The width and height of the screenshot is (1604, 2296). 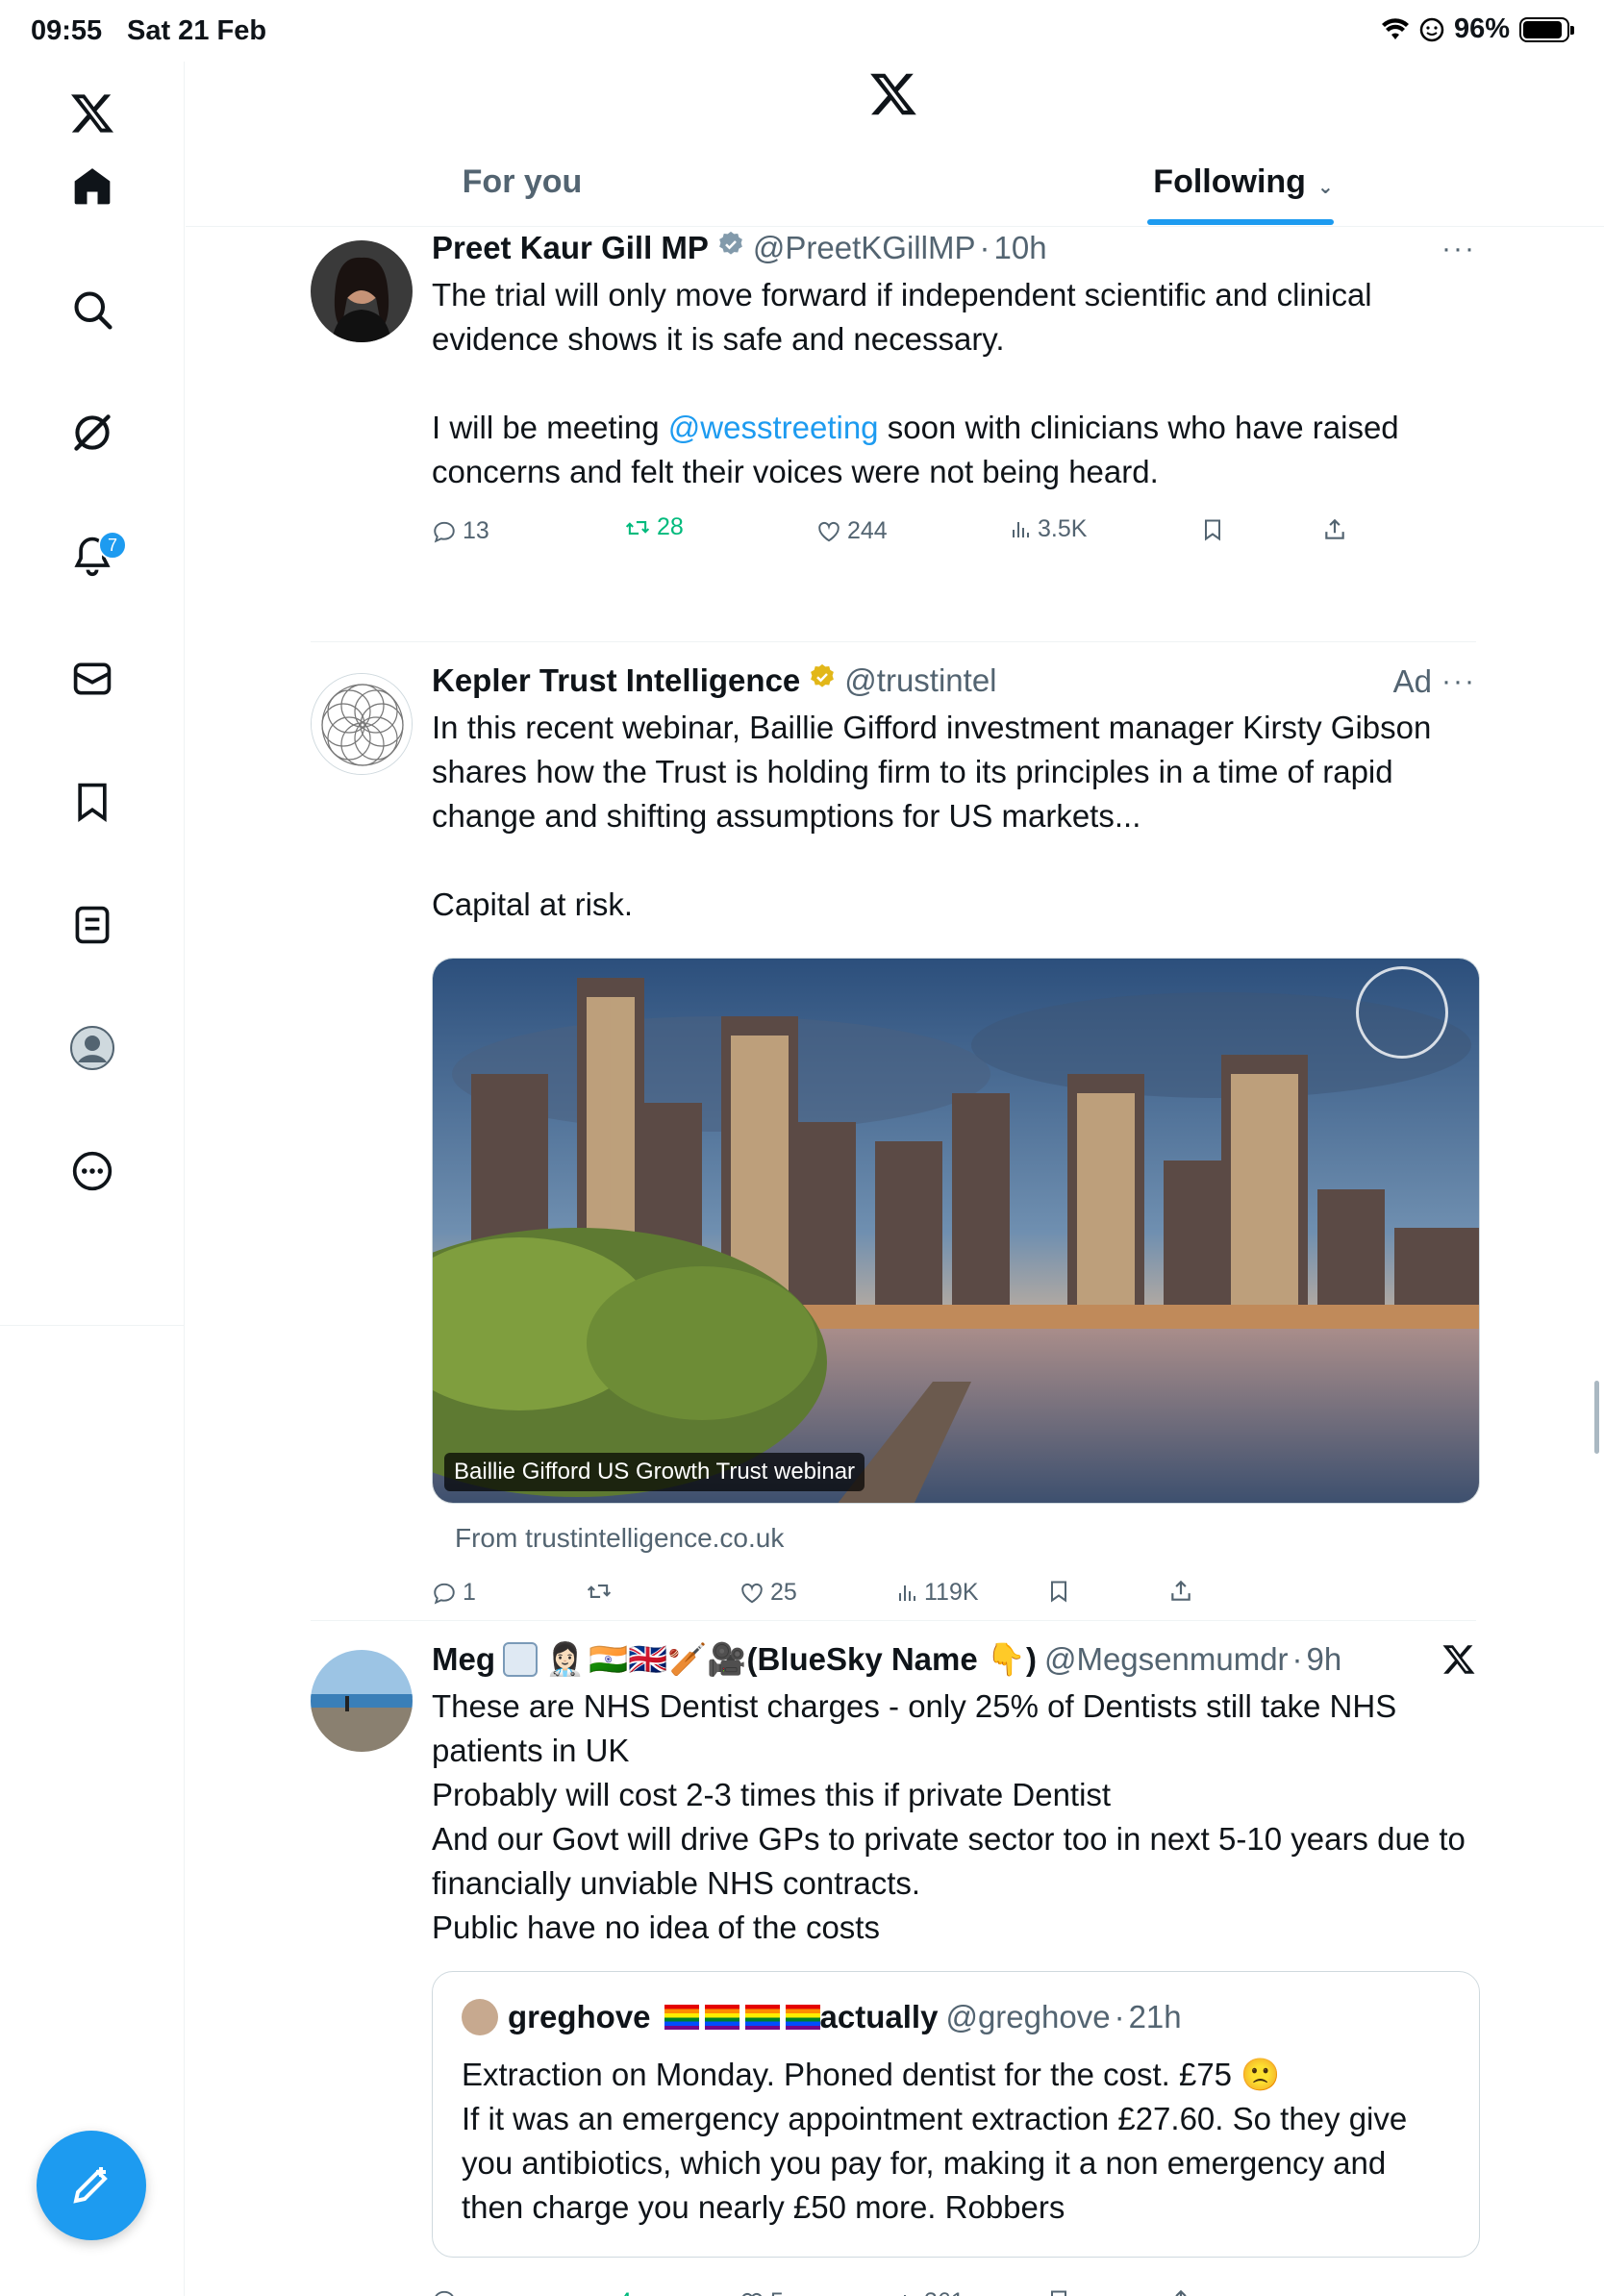 I want to click on compose-button, so click(x=91, y=2185).